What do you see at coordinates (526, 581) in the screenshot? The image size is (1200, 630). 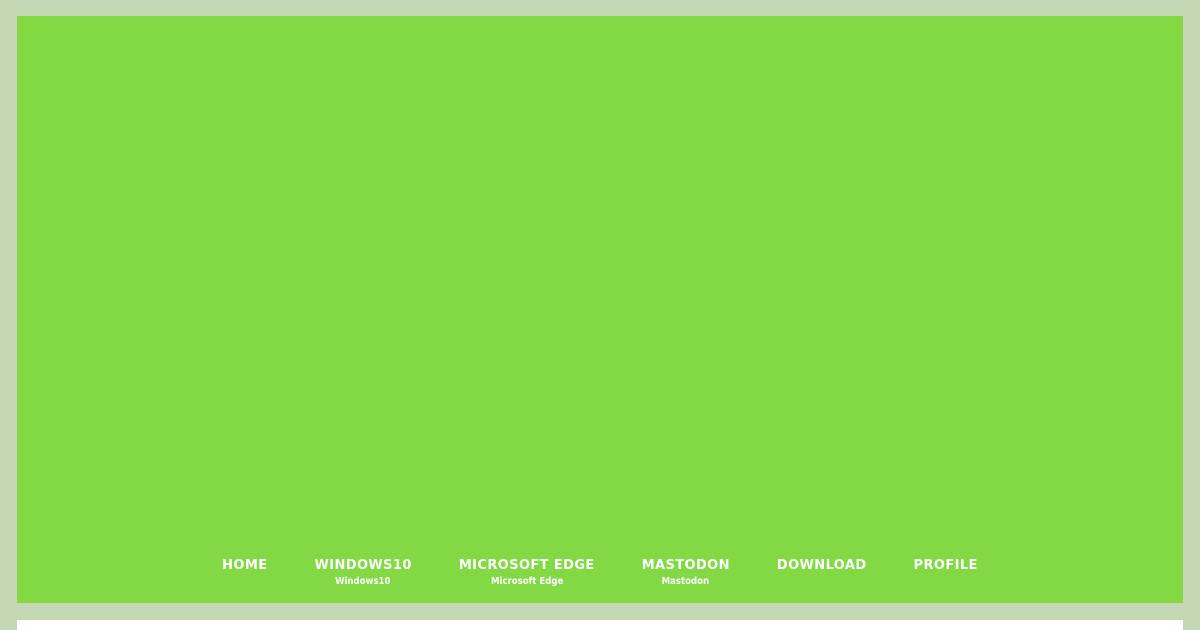 I see `nav-item-description: Microsoft Edge` at bounding box center [526, 581].